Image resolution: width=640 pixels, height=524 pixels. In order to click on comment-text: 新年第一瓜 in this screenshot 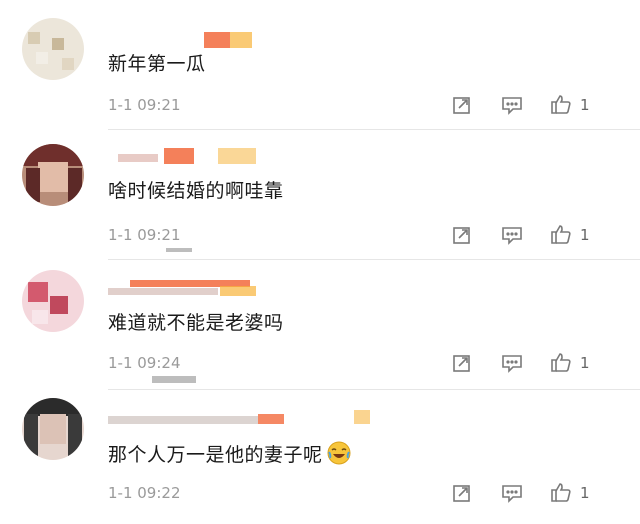, I will do `click(157, 64)`.